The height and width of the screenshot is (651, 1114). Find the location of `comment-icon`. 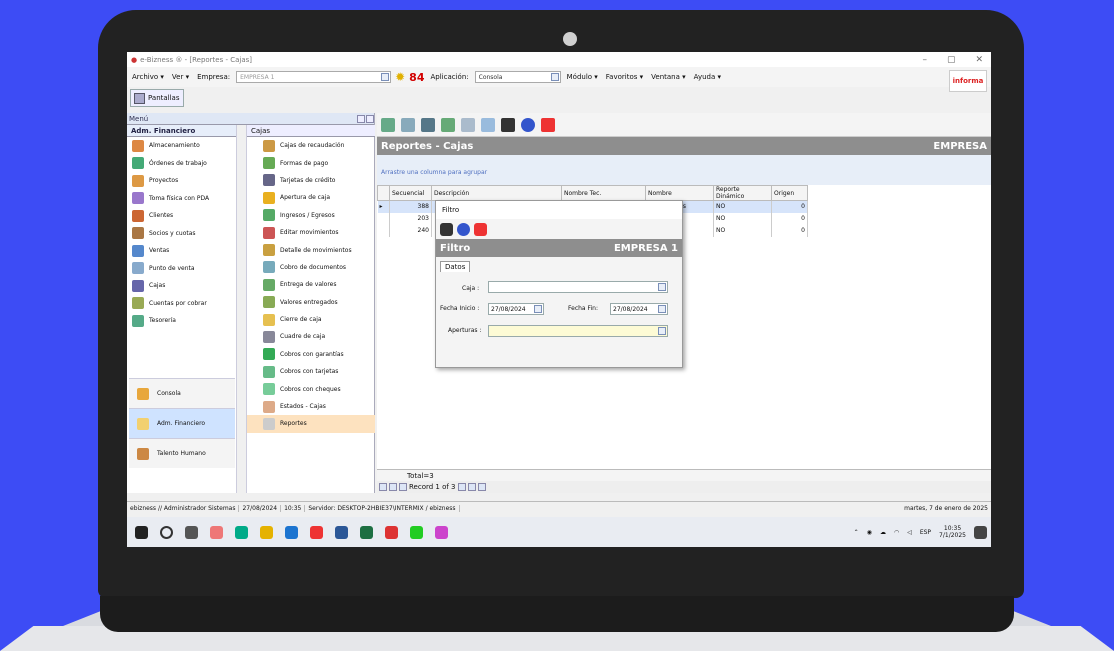

comment-icon is located at coordinates (408, 124).